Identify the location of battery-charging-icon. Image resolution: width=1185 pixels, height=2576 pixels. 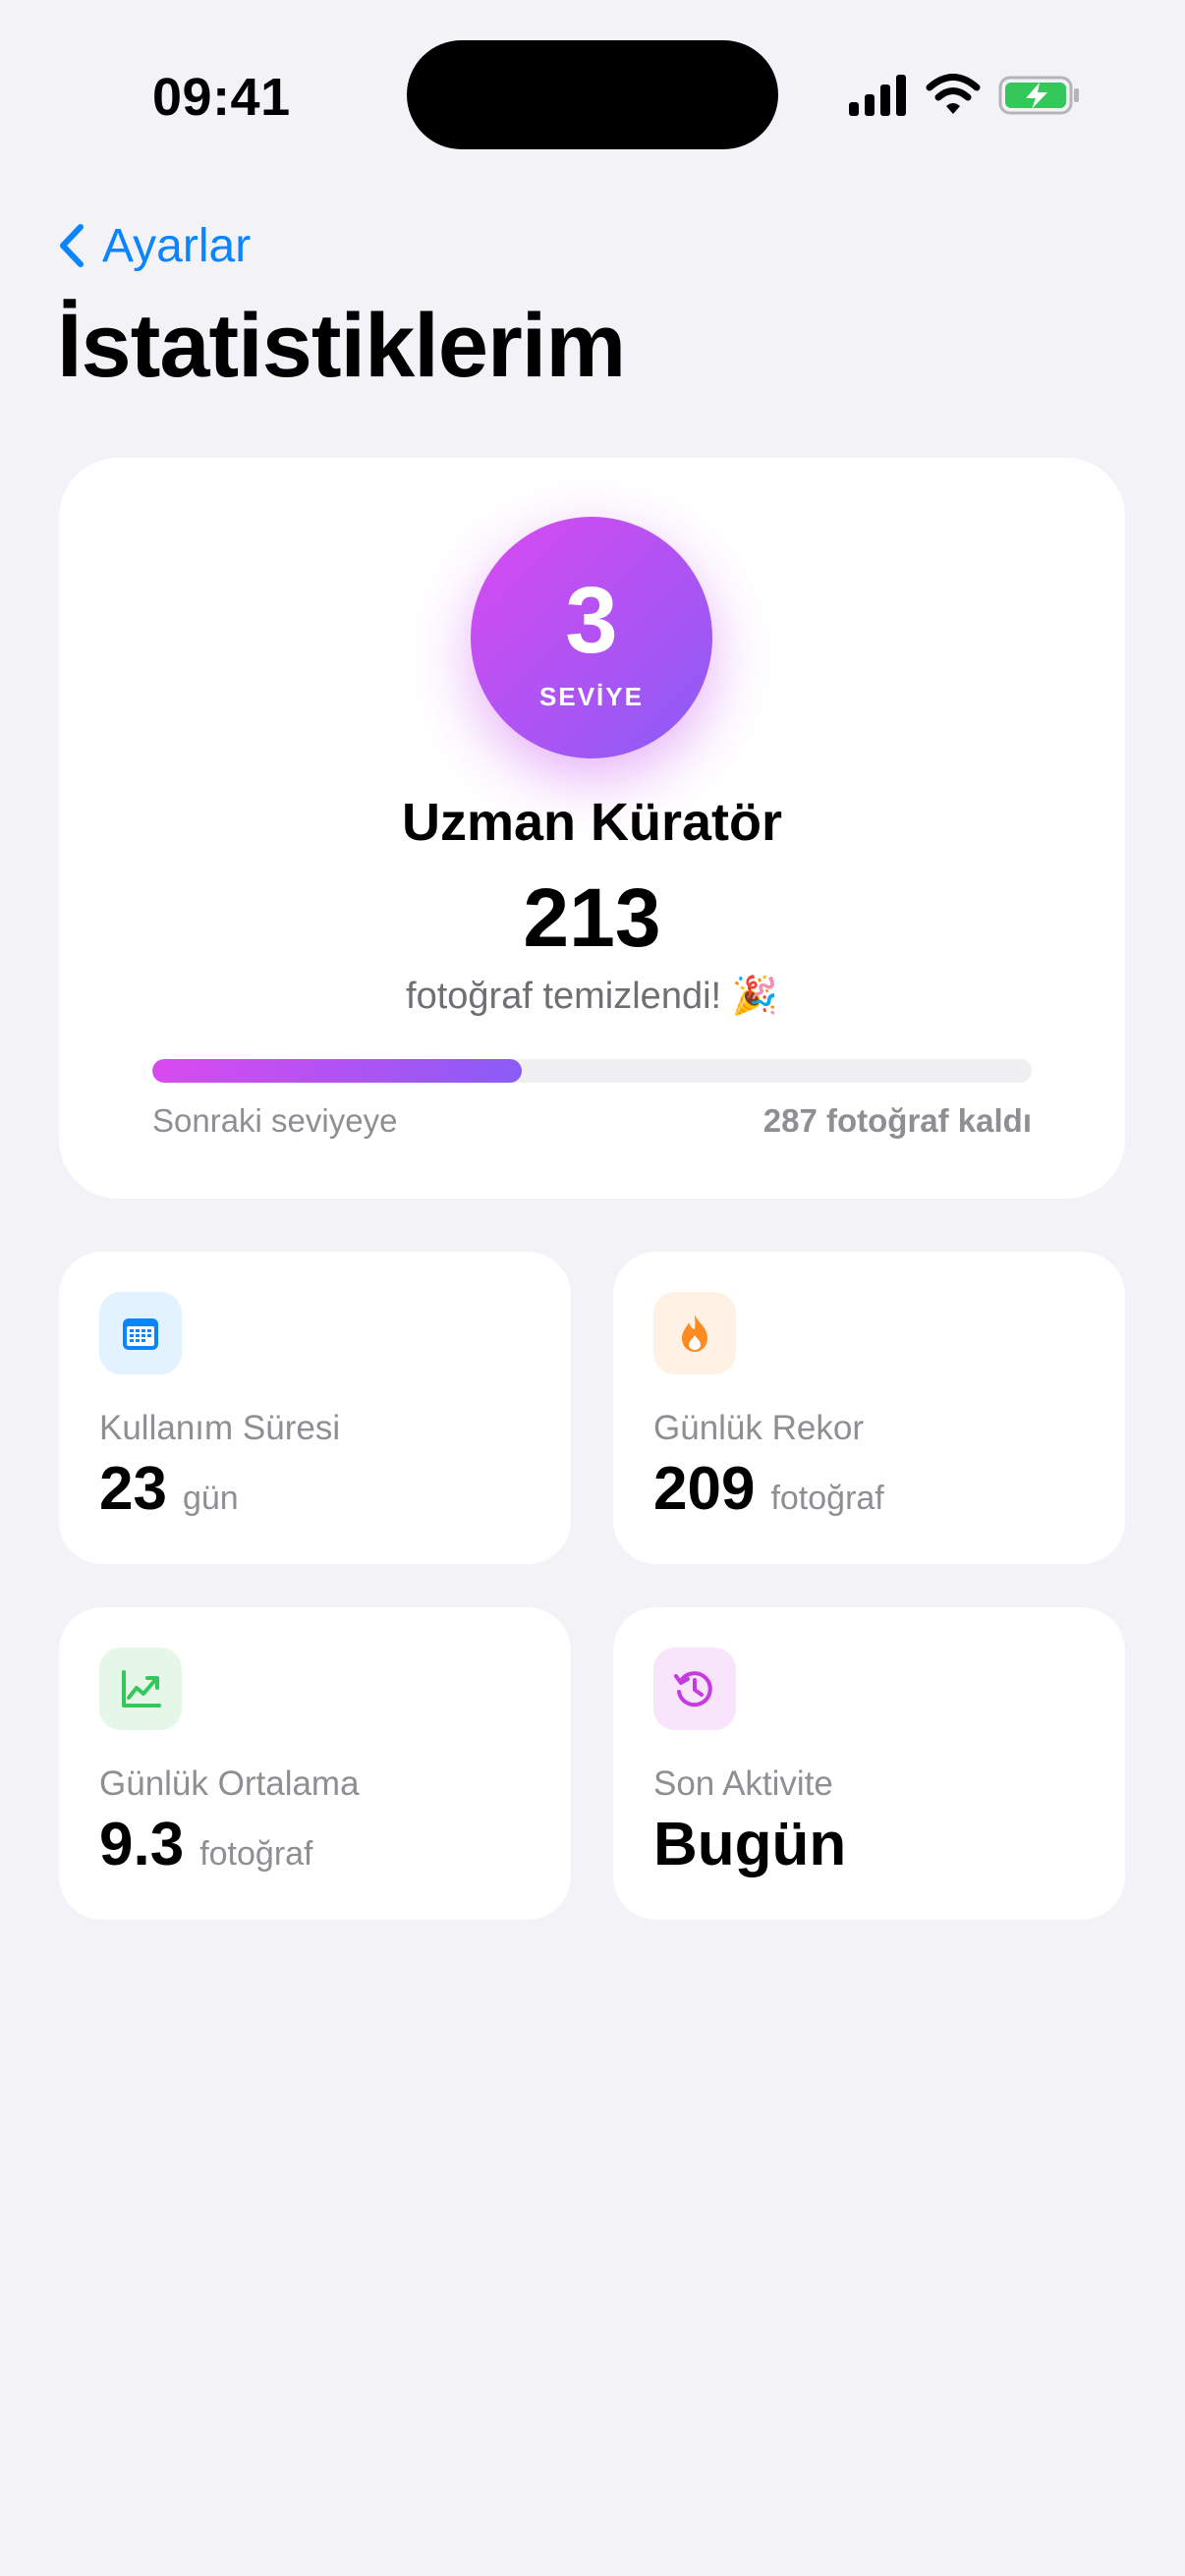
(1038, 95).